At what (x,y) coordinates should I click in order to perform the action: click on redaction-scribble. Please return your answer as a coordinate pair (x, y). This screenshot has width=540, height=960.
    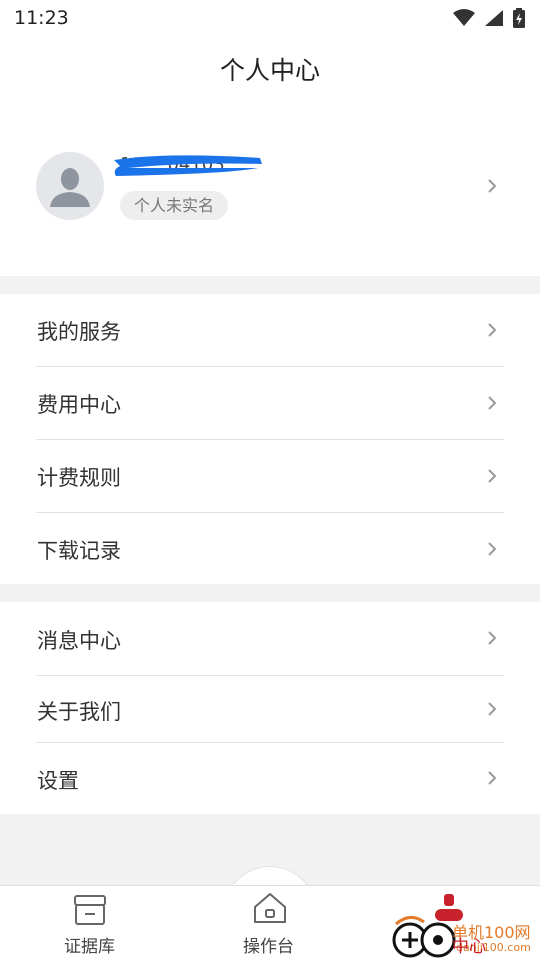
    Looking at the image, I should click on (188, 165).